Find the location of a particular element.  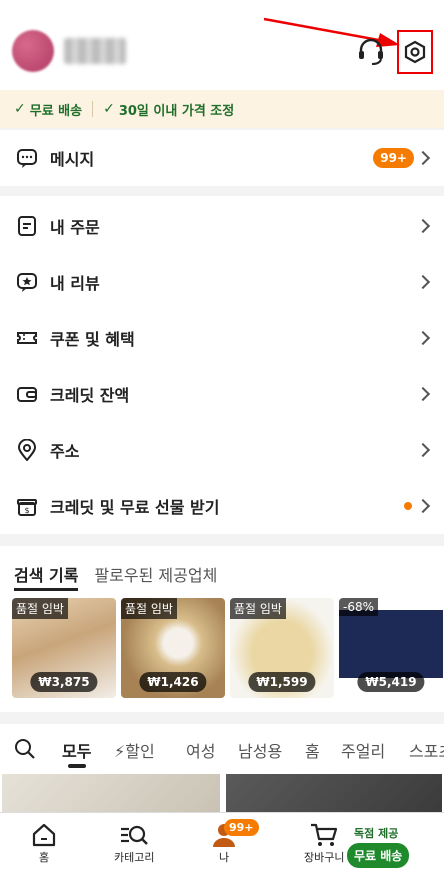

gift-icon: $ is located at coordinates (27, 507).